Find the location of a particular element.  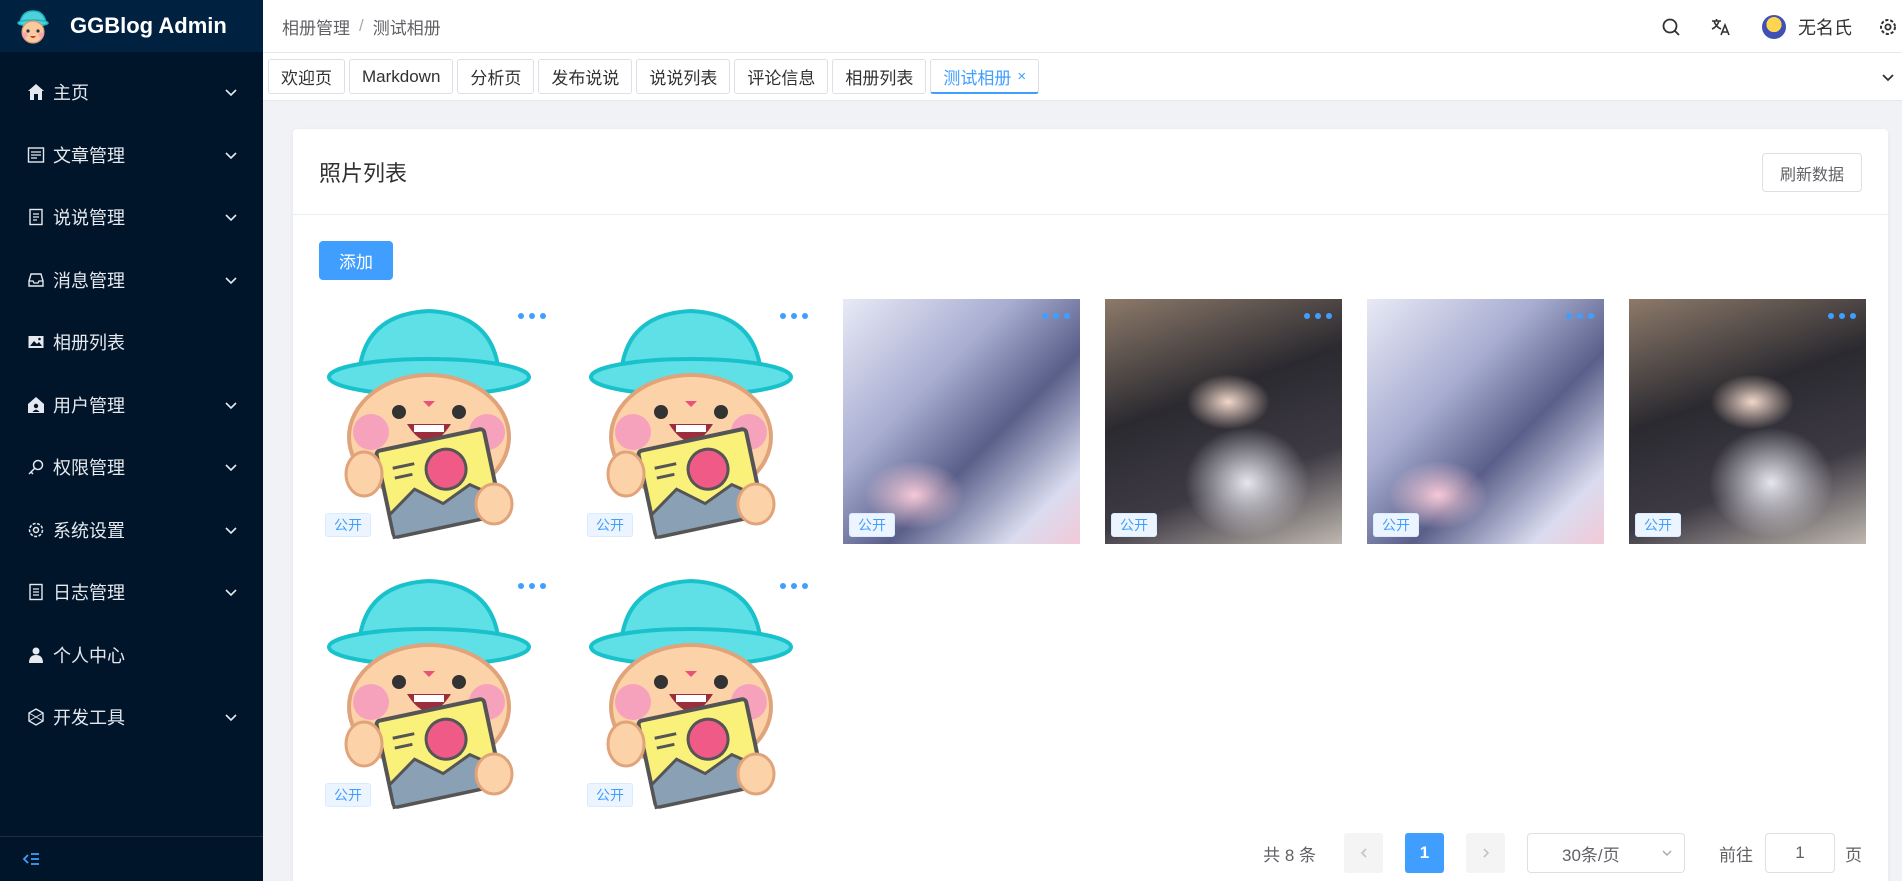

goto-page-input: 1 is located at coordinates (1800, 853).